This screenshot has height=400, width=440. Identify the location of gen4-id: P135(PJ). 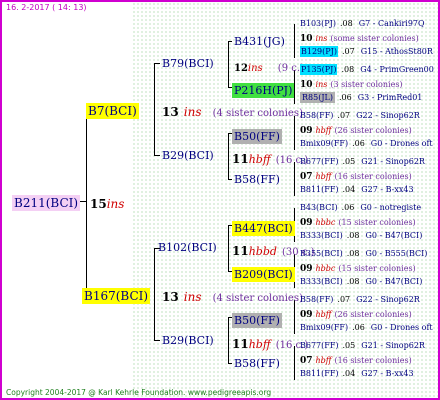
(319, 69).